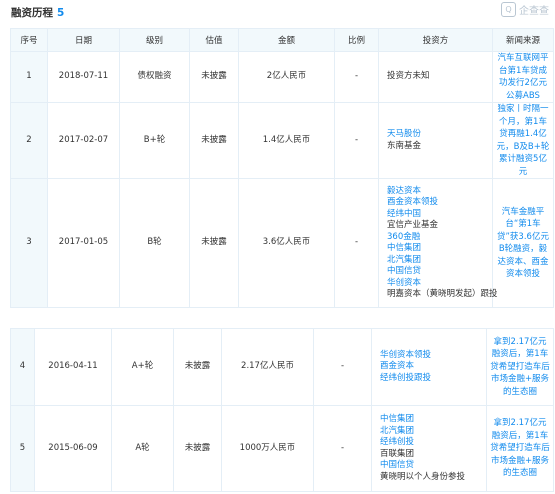 This screenshot has width=555, height=494. I want to click on watermark: Q 企查查, so click(525, 9).